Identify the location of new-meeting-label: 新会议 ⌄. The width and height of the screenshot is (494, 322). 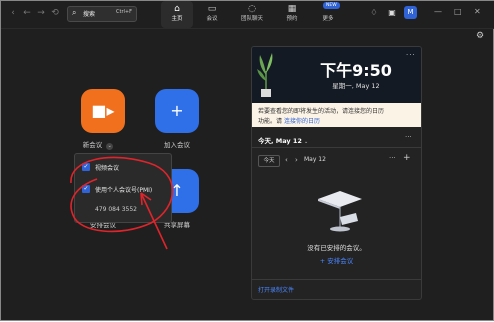
(98, 145).